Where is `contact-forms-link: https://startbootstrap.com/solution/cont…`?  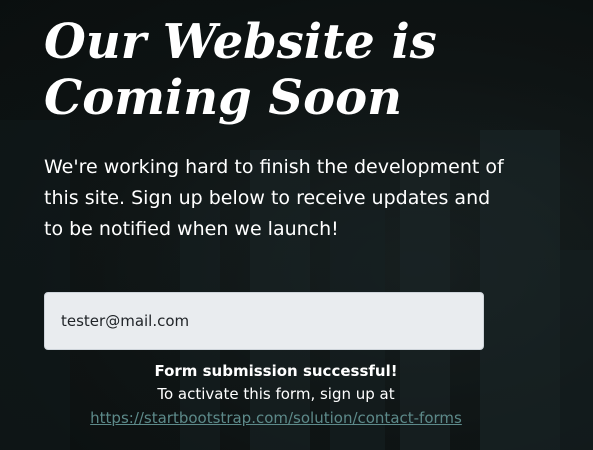
contact-forms-link: https://startbootstrap.com/solution/cont… is located at coordinates (276, 418).